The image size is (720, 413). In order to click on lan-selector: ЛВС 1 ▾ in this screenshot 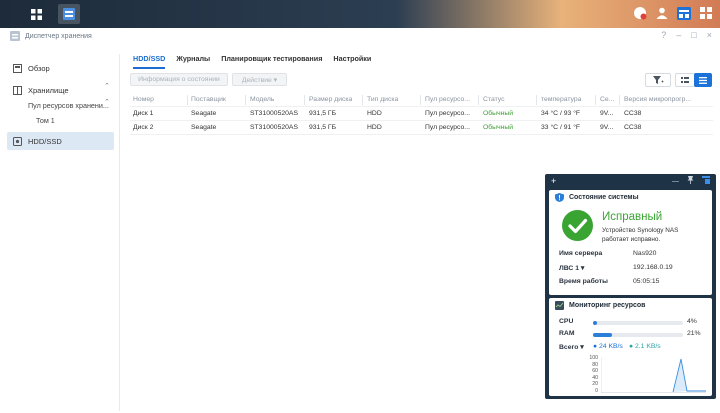, I will do `click(571, 268)`.